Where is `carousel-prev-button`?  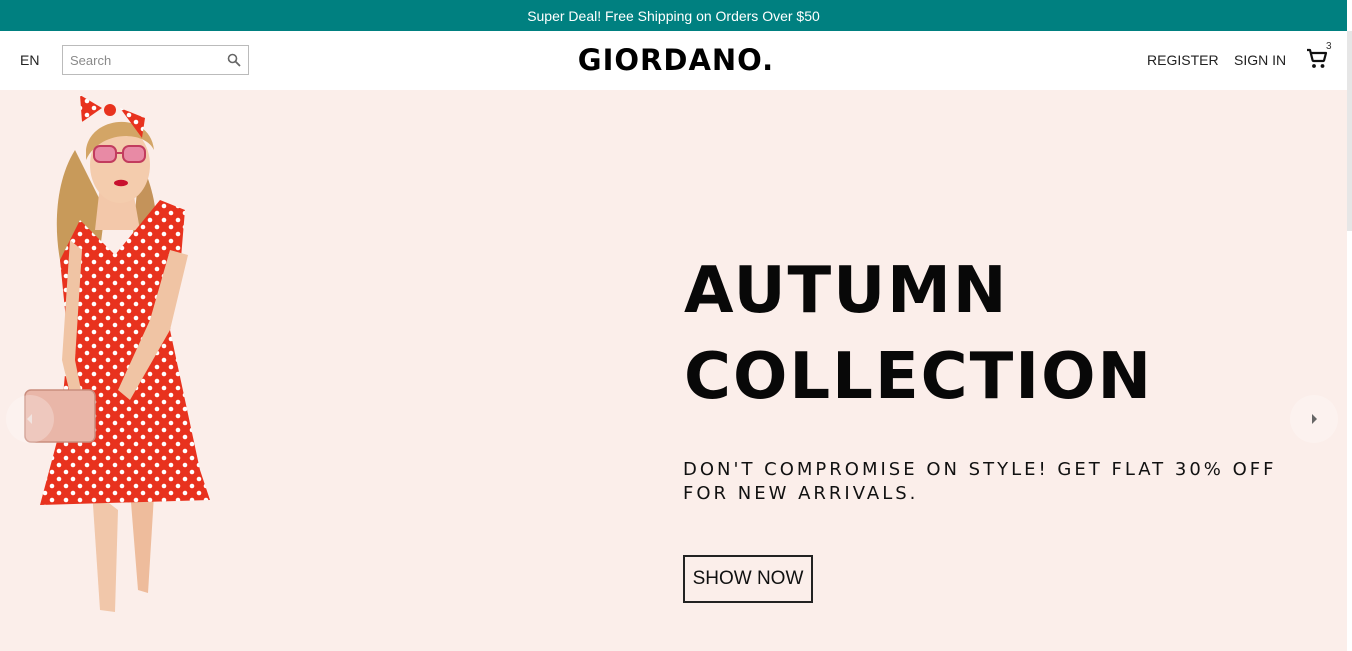
carousel-prev-button is located at coordinates (30, 419).